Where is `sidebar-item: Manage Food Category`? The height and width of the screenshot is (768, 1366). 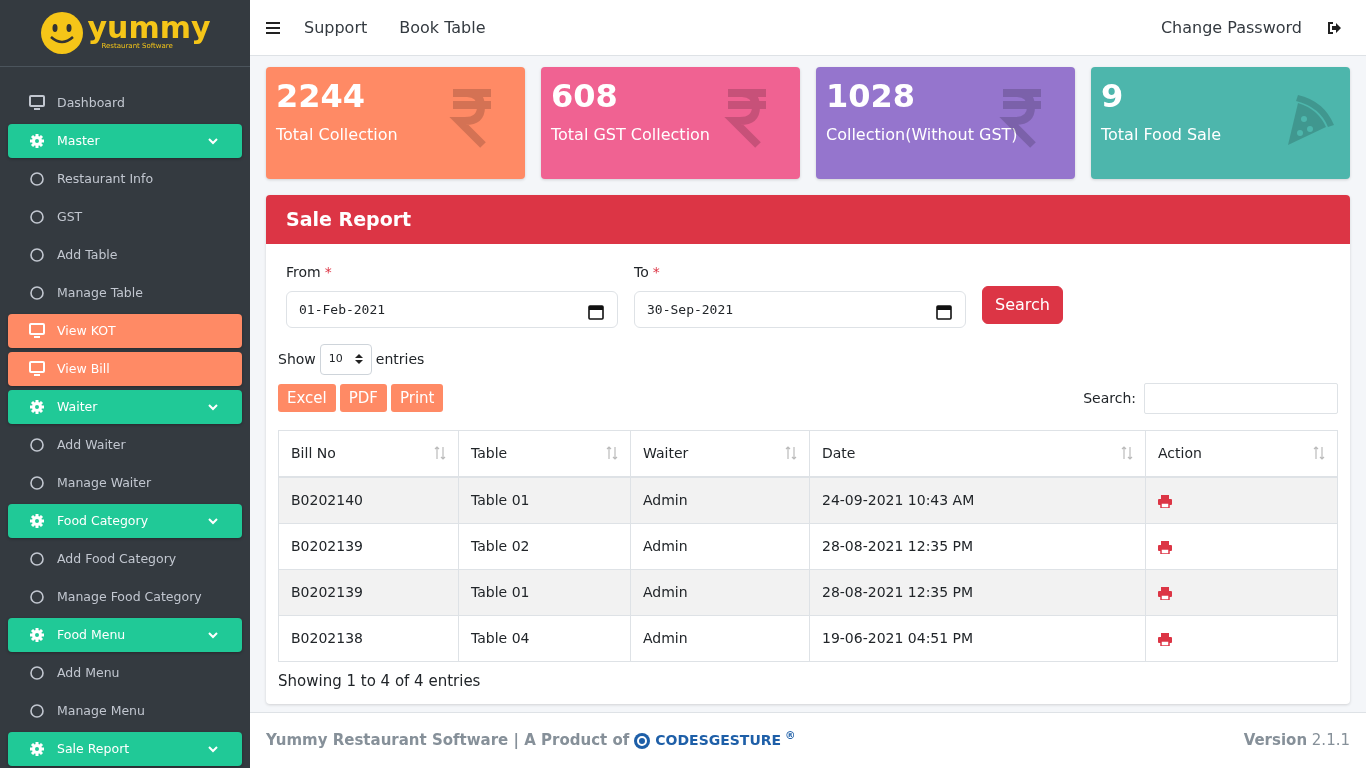 sidebar-item: Manage Food Category is located at coordinates (125, 597).